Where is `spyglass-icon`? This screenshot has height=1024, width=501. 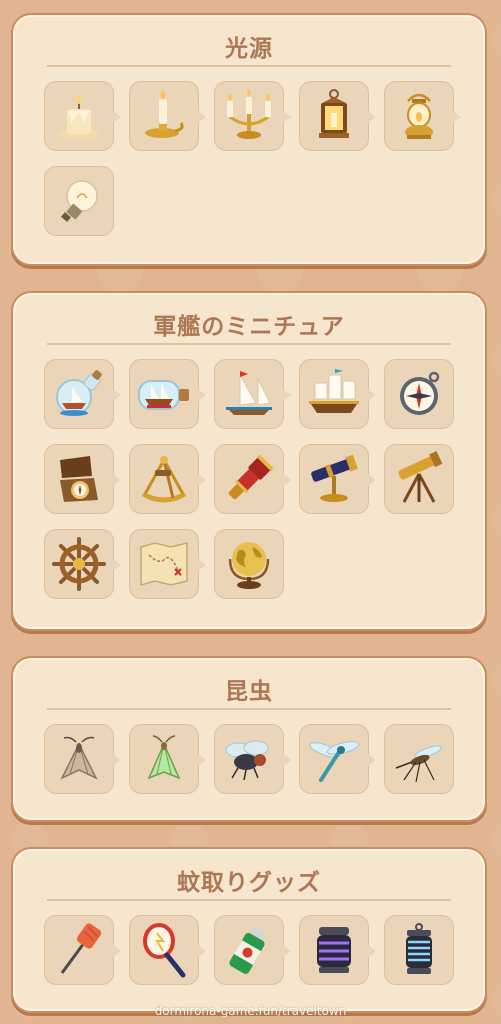
spyglass-icon is located at coordinates (251, 477).